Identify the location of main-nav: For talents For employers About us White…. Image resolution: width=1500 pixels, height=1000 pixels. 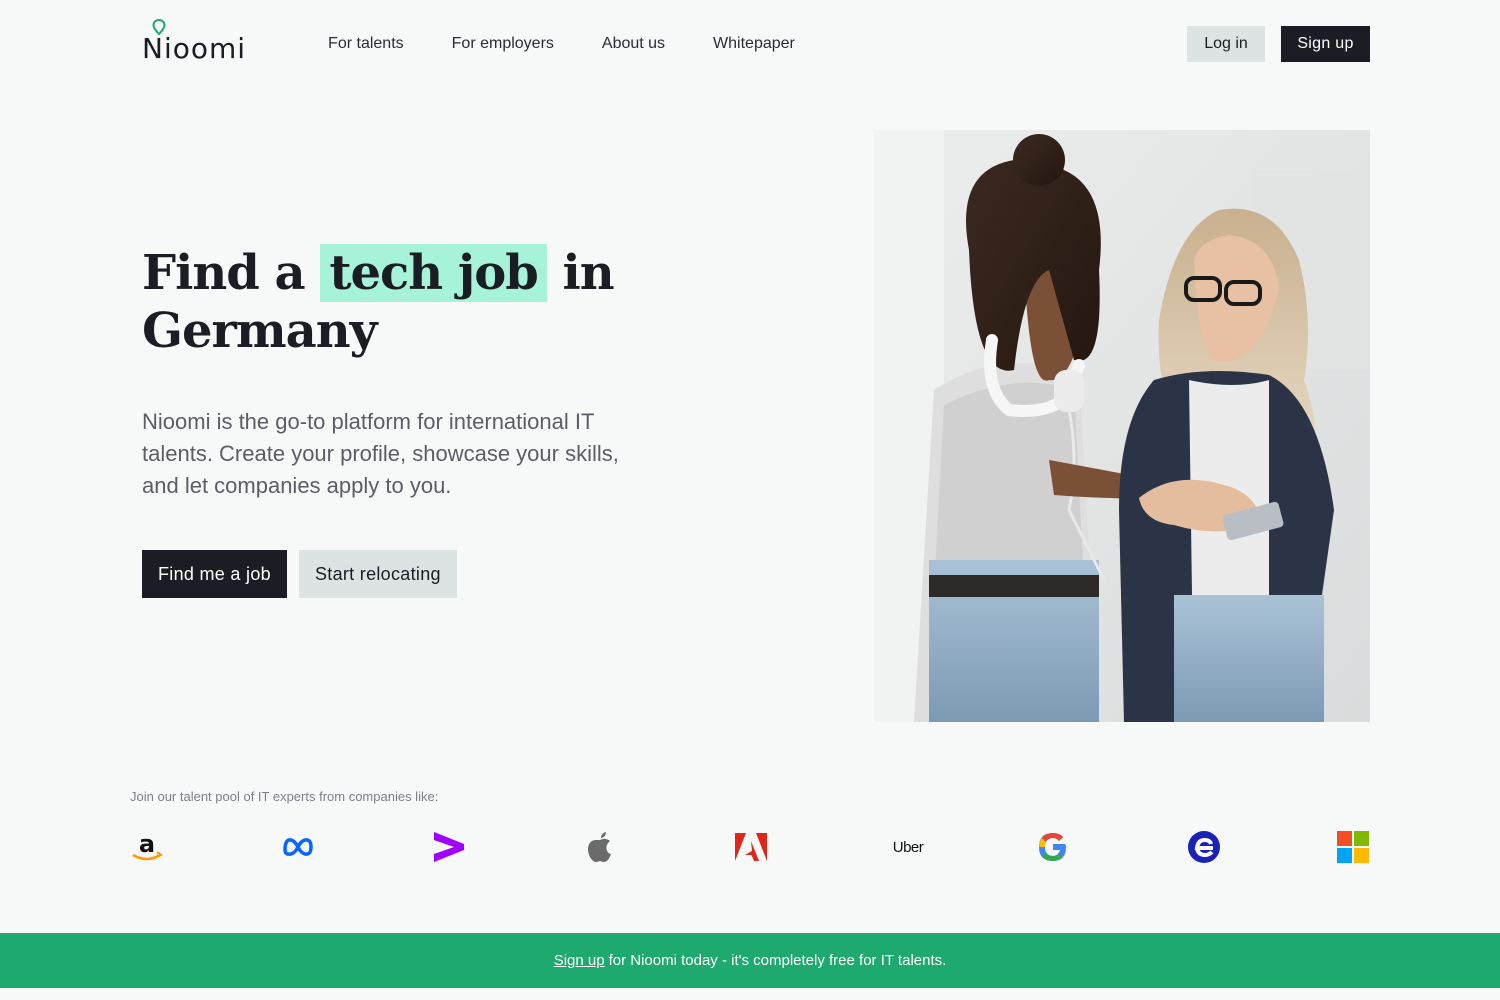
(561, 44).